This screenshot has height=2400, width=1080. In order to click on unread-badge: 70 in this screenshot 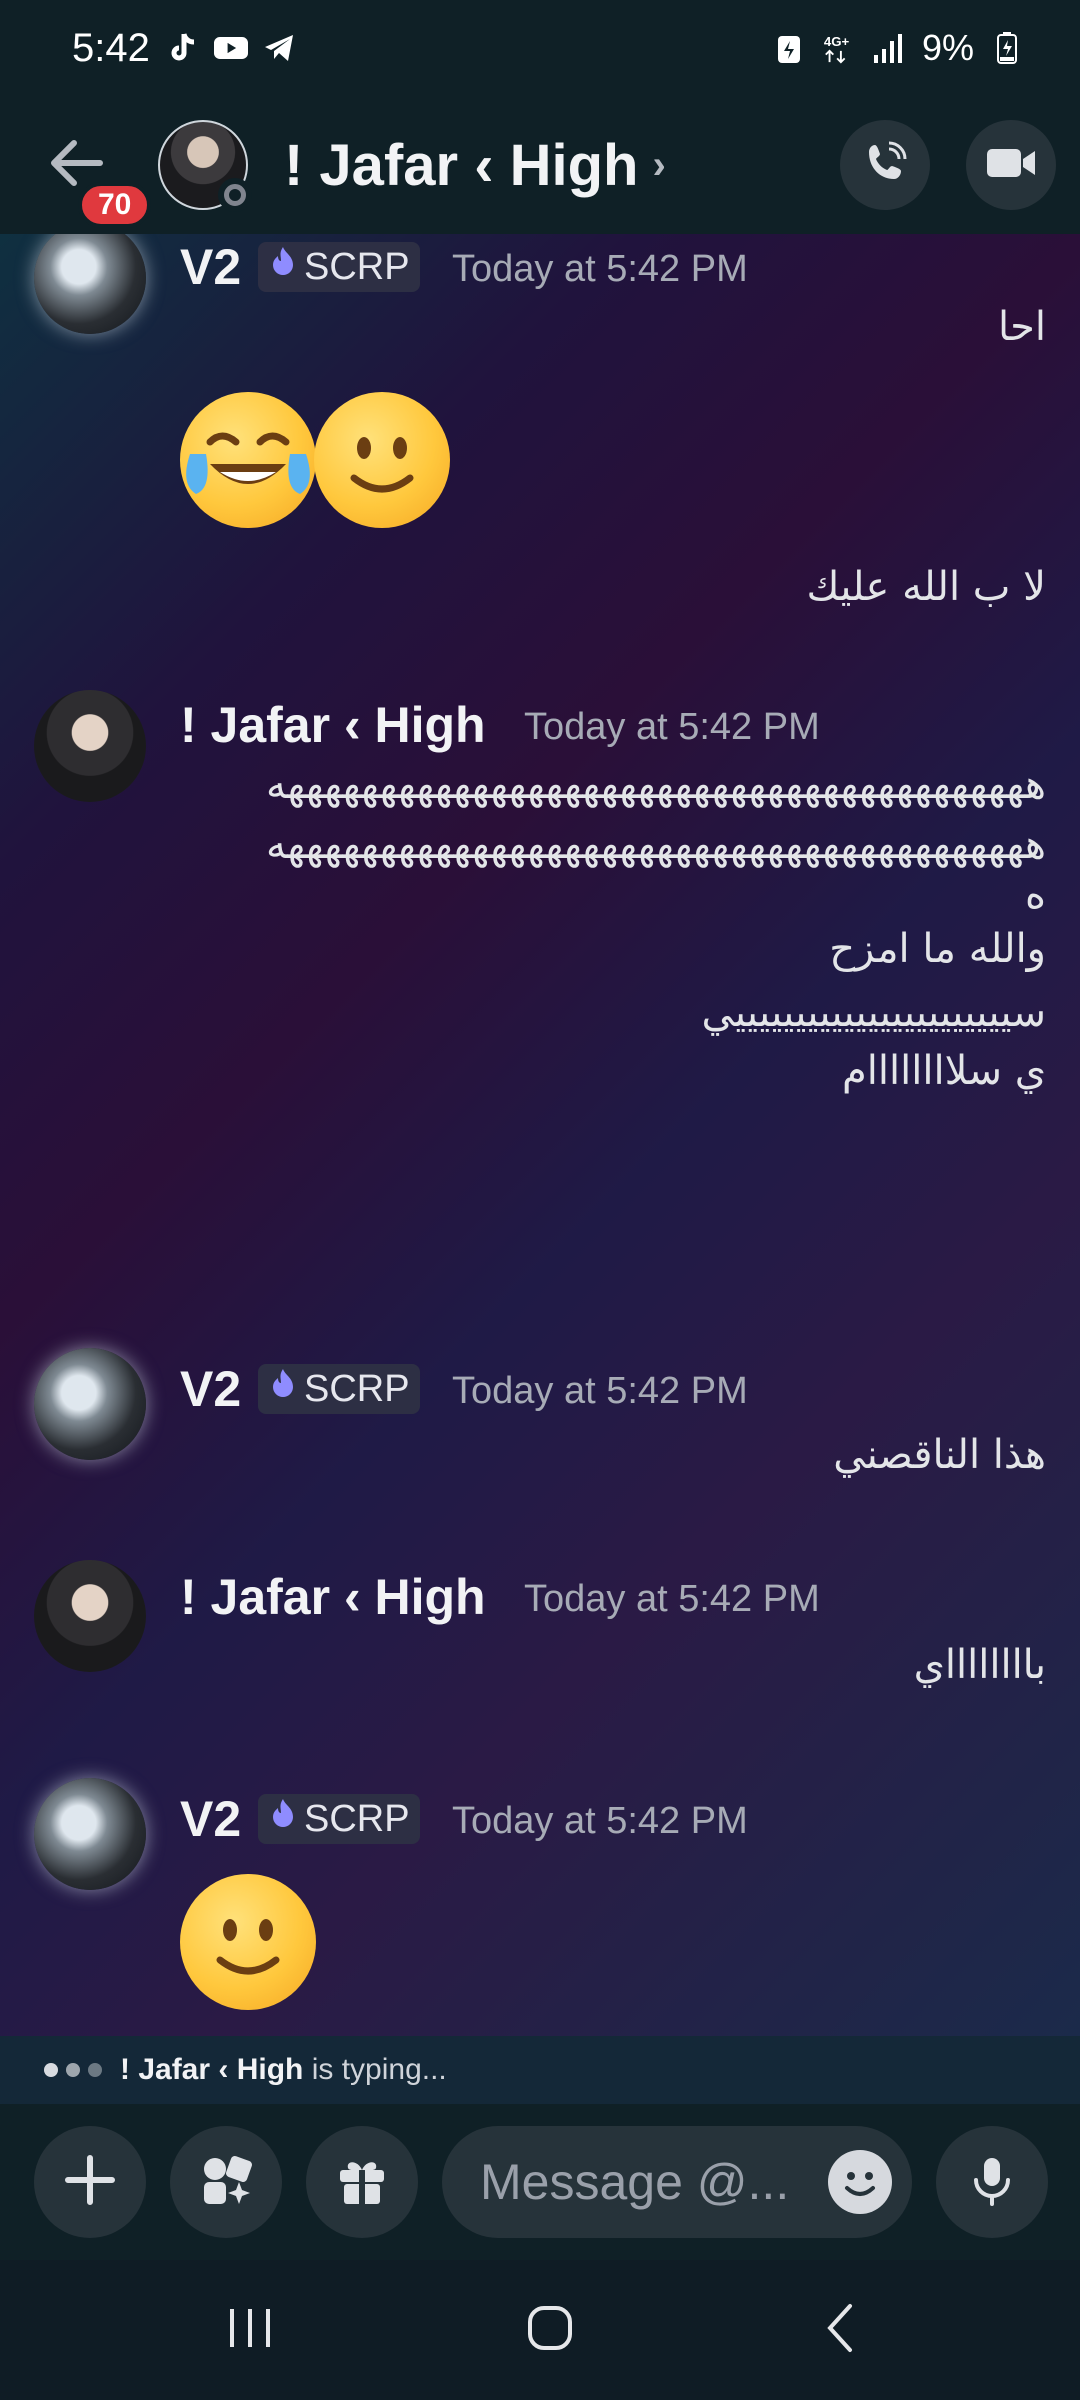, I will do `click(115, 205)`.